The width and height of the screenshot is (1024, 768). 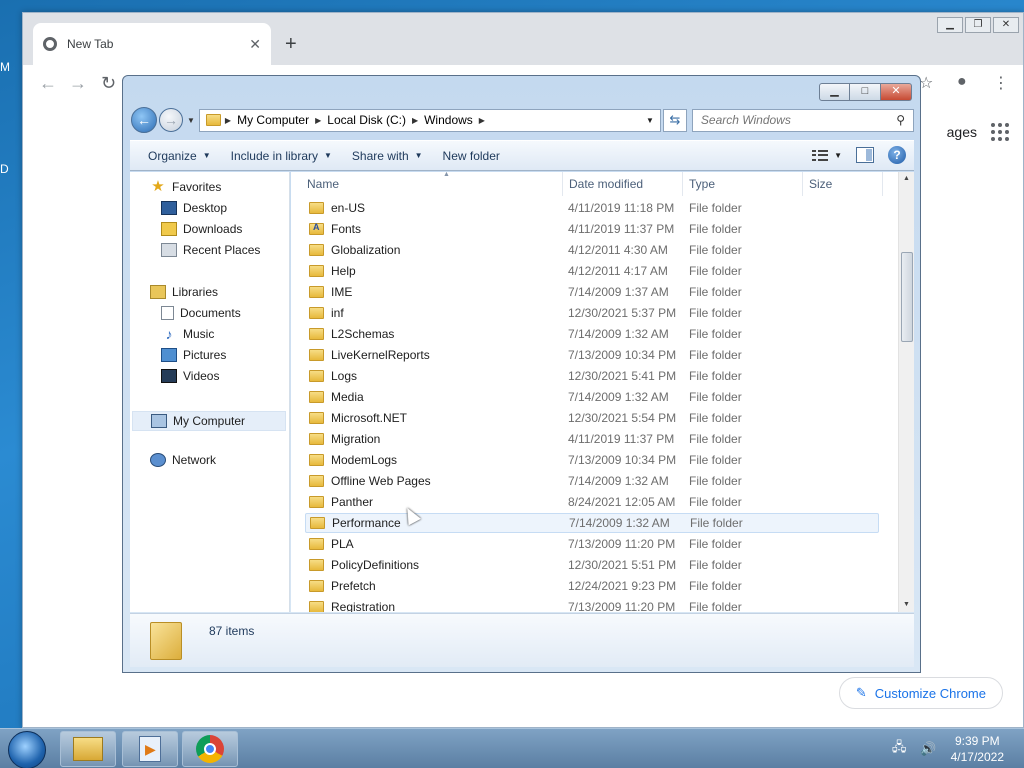 What do you see at coordinates (291, 44) in the screenshot?
I see `new-tab-button: +` at bounding box center [291, 44].